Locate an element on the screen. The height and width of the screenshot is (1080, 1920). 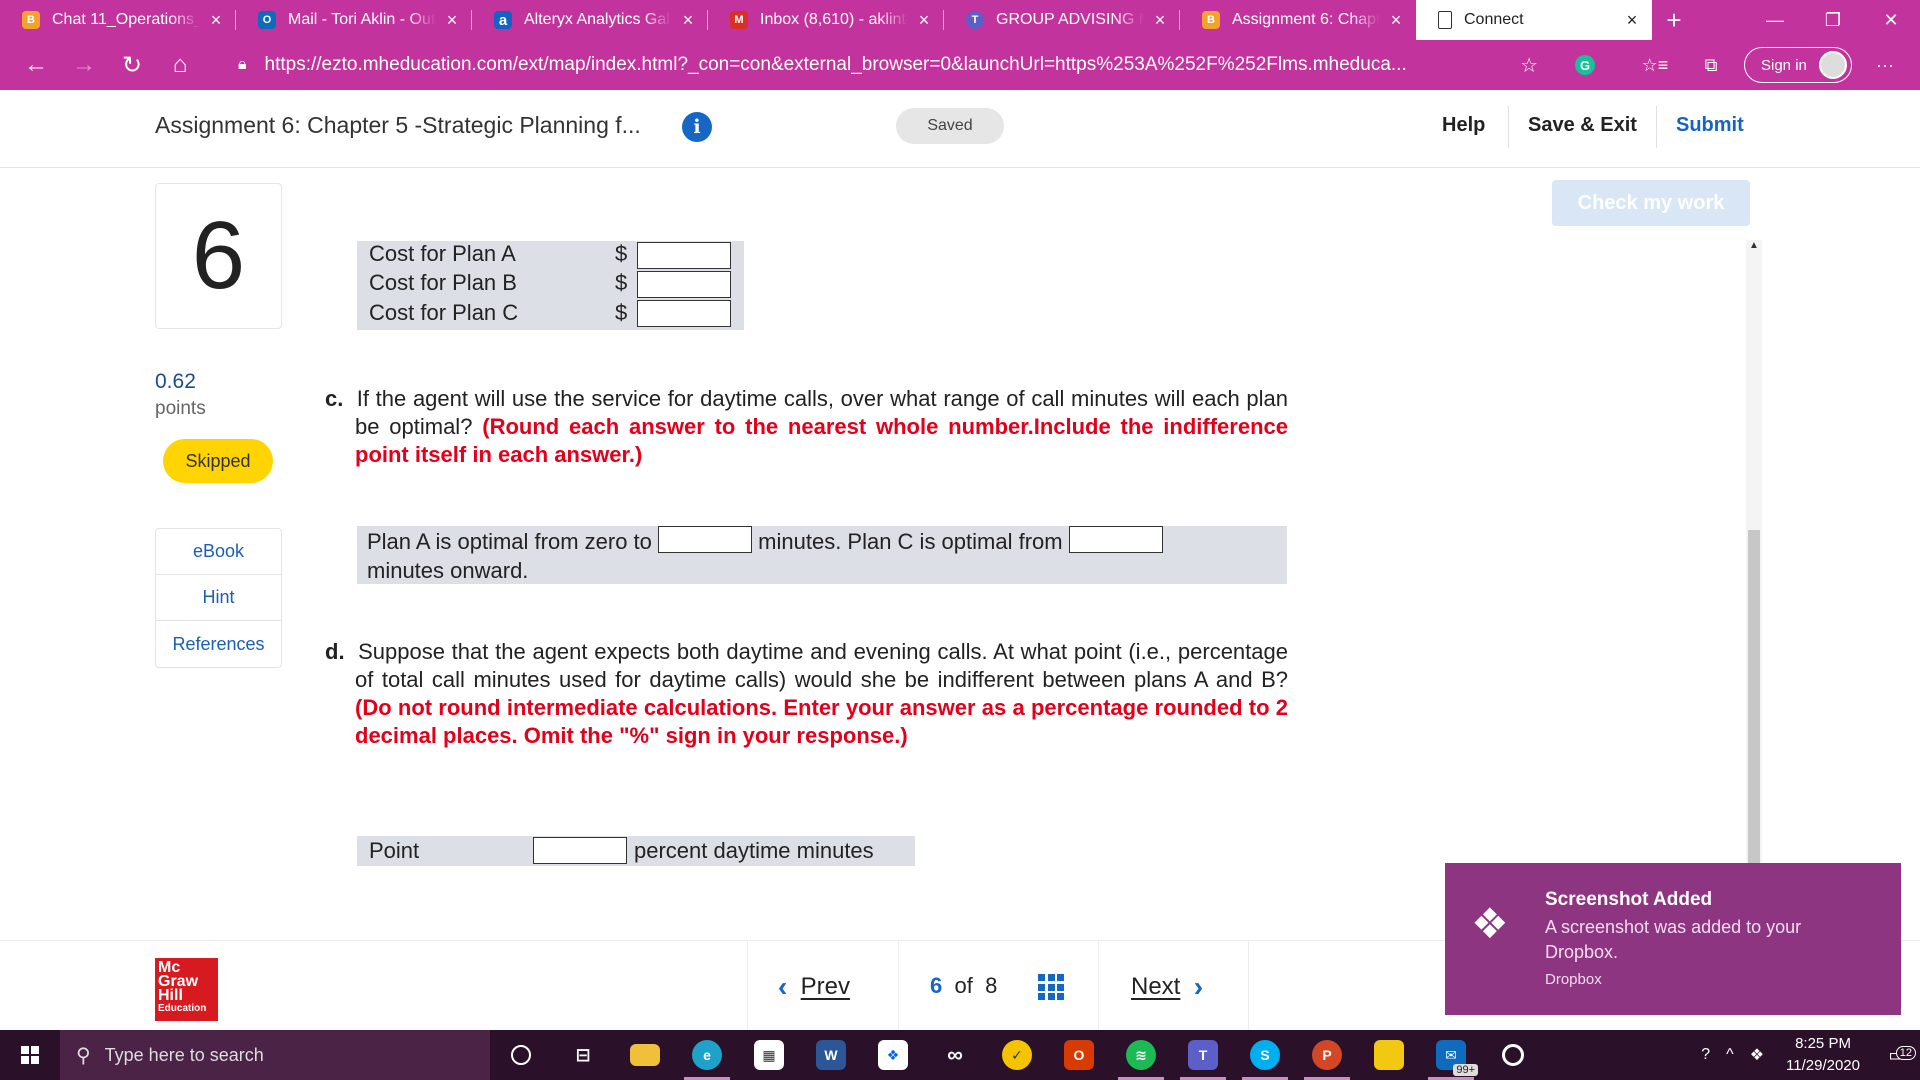
browser-tab-connect: Connect × is located at coordinates (1534, 20).